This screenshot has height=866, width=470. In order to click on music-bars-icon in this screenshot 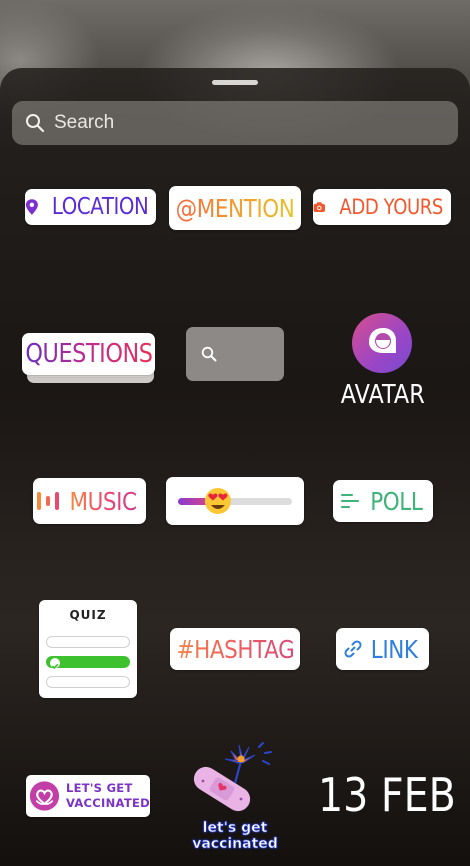, I will do `click(48, 501)`.